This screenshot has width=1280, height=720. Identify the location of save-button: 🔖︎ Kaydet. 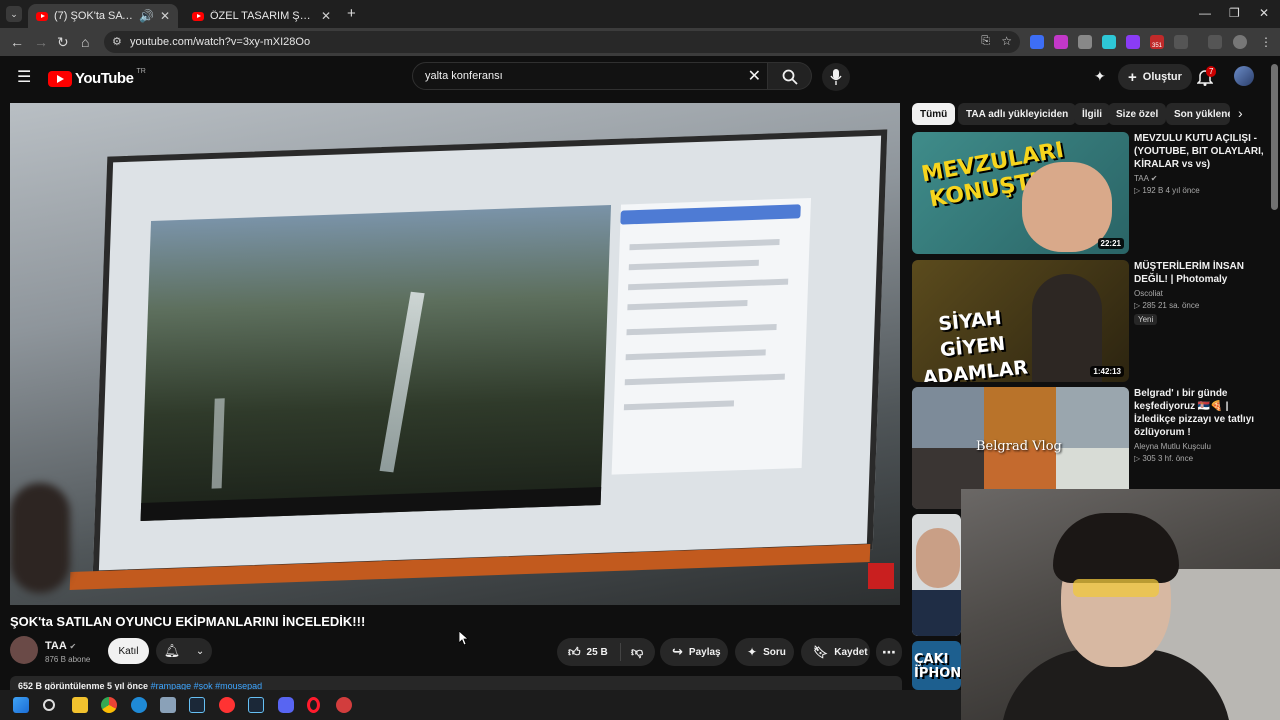
(835, 652).